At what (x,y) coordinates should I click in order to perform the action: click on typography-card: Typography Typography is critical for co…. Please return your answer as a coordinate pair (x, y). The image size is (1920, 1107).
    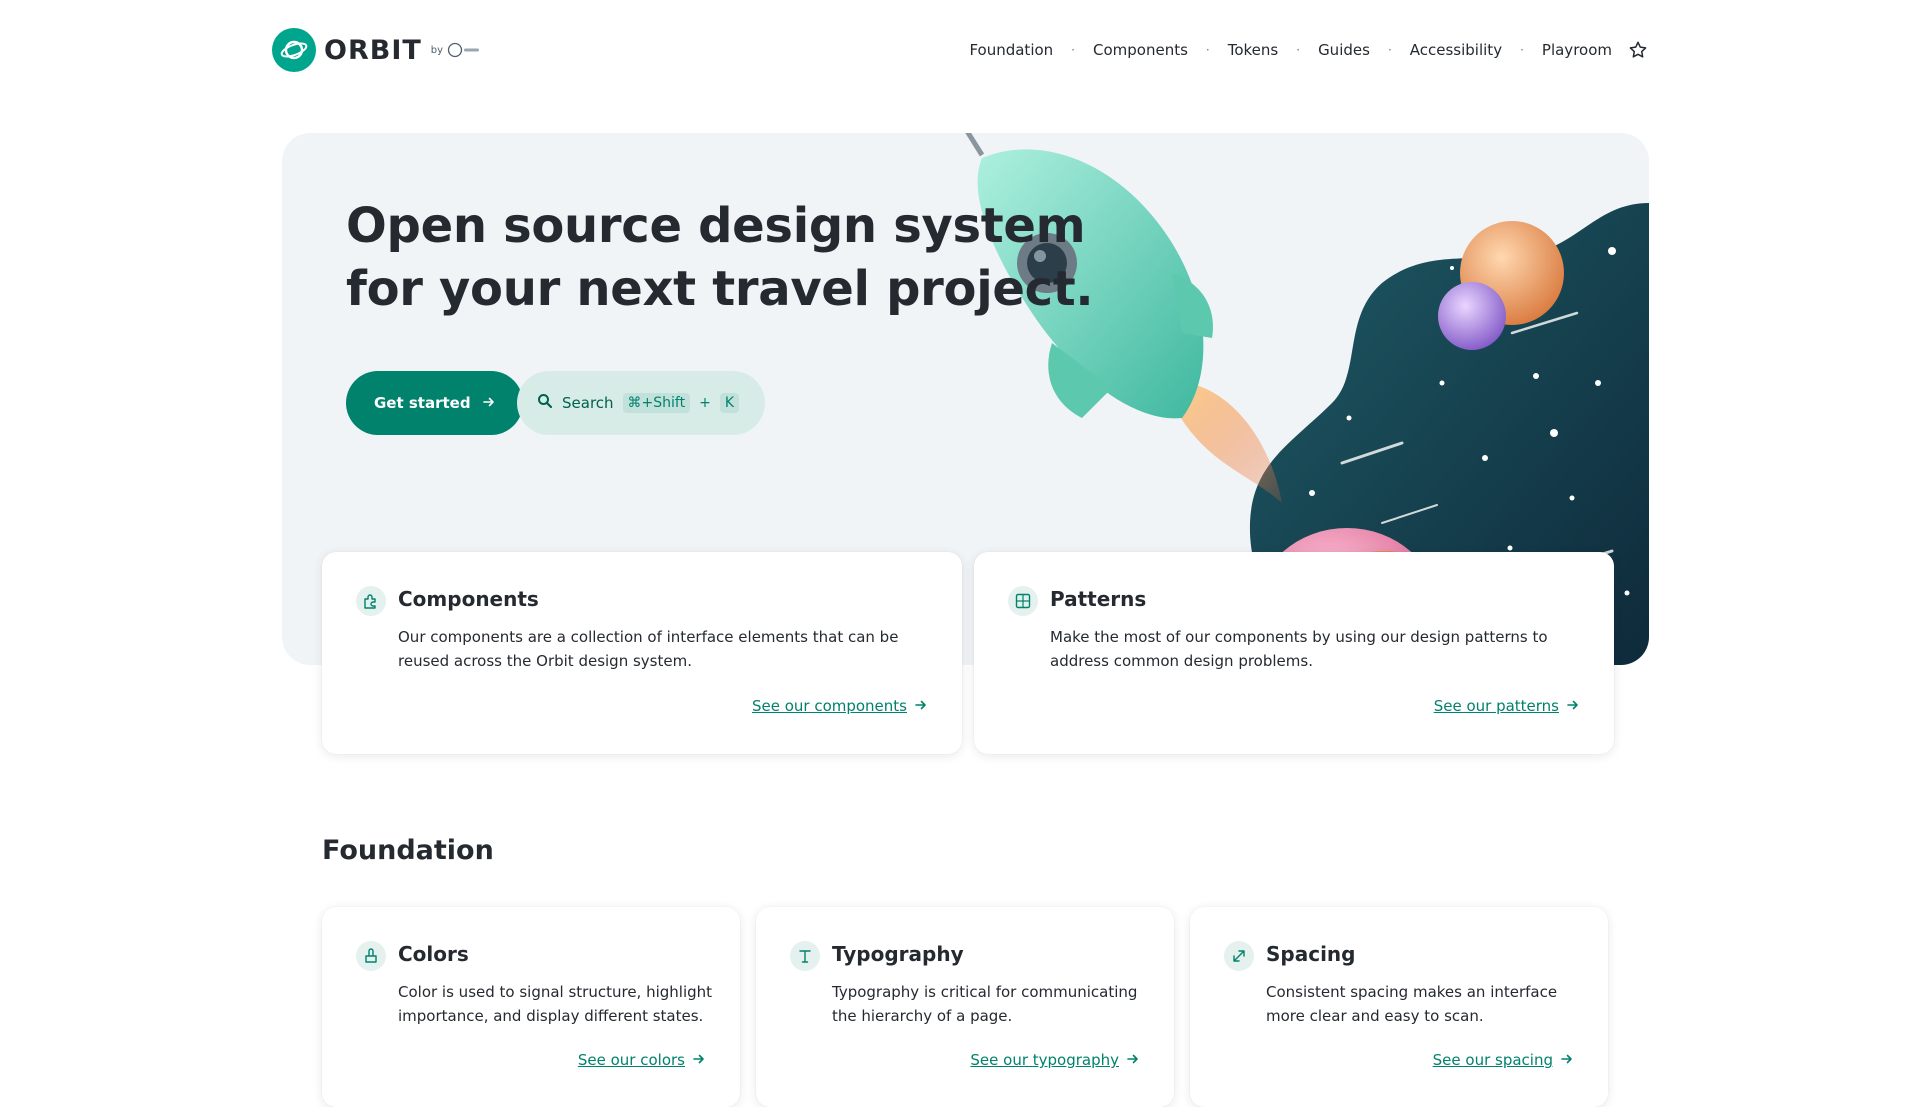
    Looking at the image, I should click on (965, 1007).